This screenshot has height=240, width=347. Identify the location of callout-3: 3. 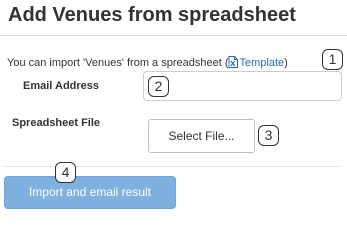
(268, 135).